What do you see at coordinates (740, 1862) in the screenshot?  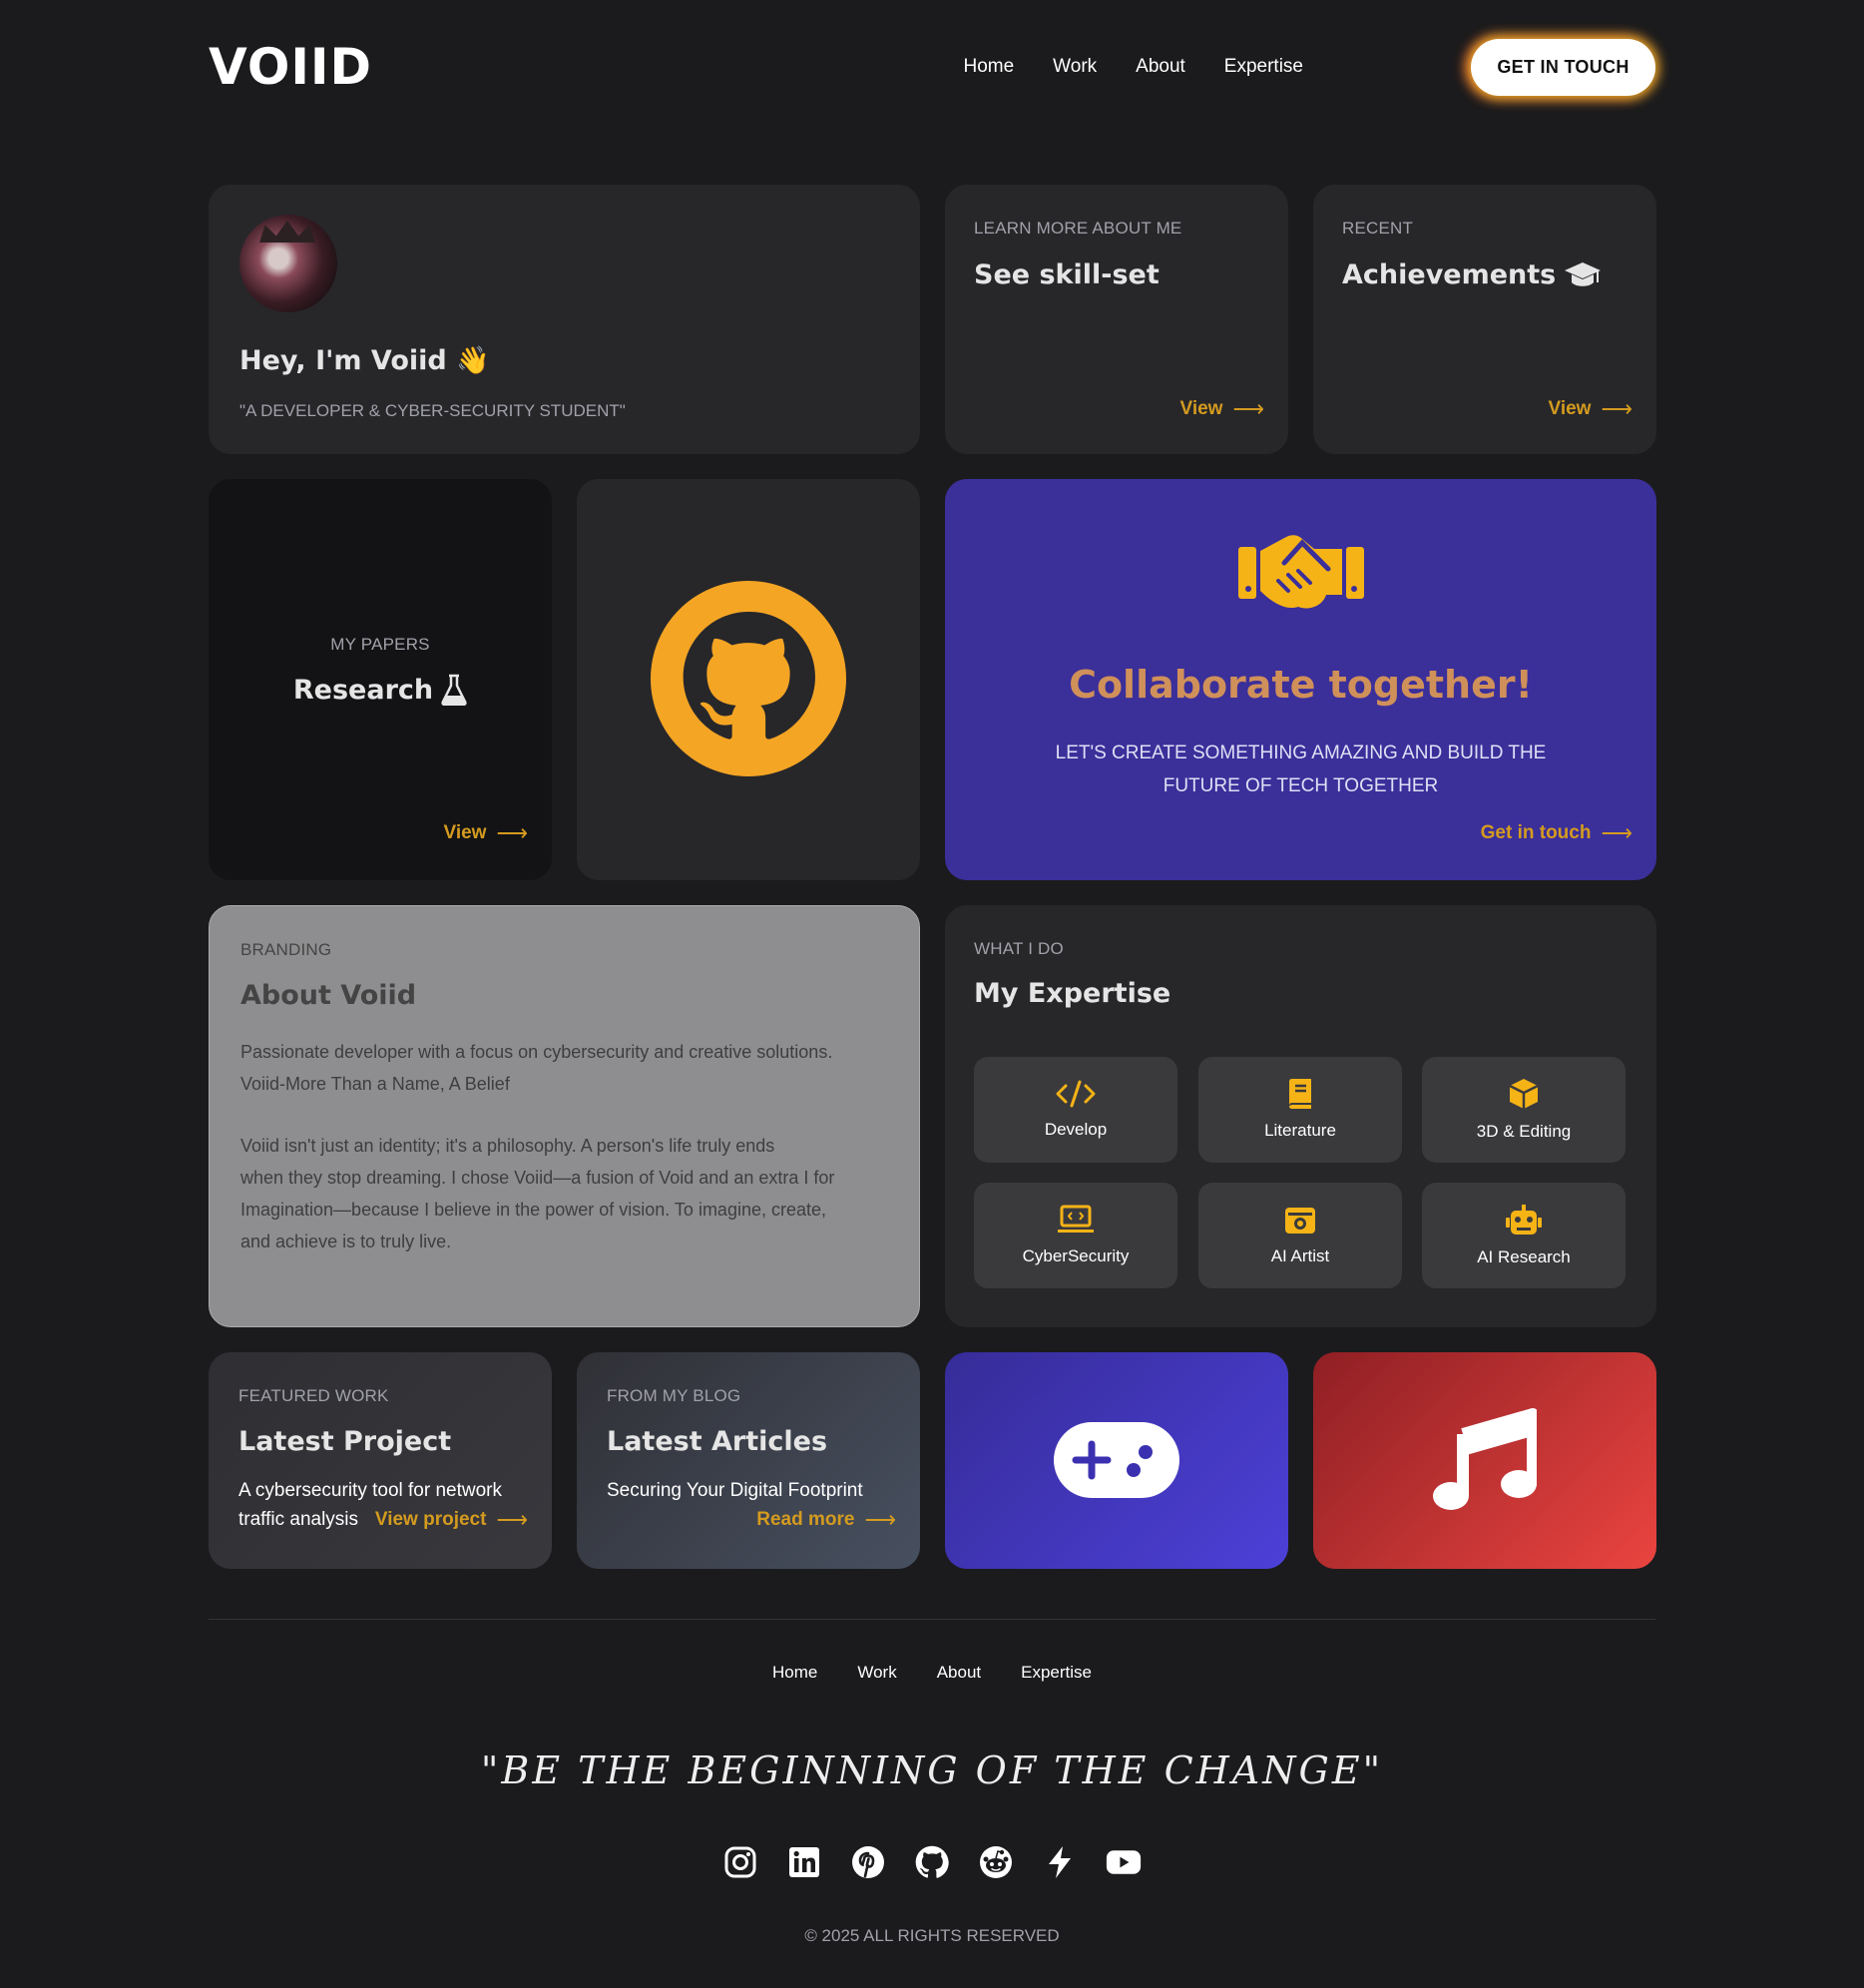 I see `instagram-icon` at bounding box center [740, 1862].